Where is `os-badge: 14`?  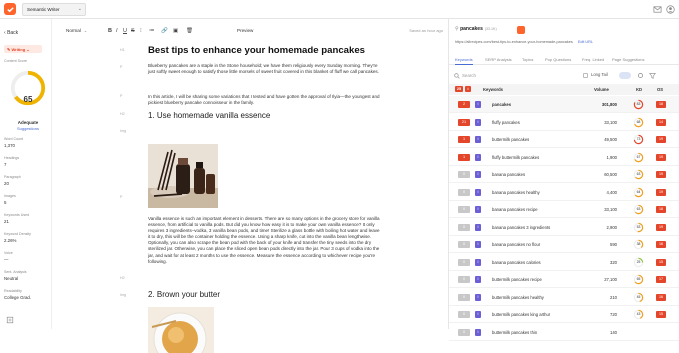 os-badge: 14 is located at coordinates (661, 122).